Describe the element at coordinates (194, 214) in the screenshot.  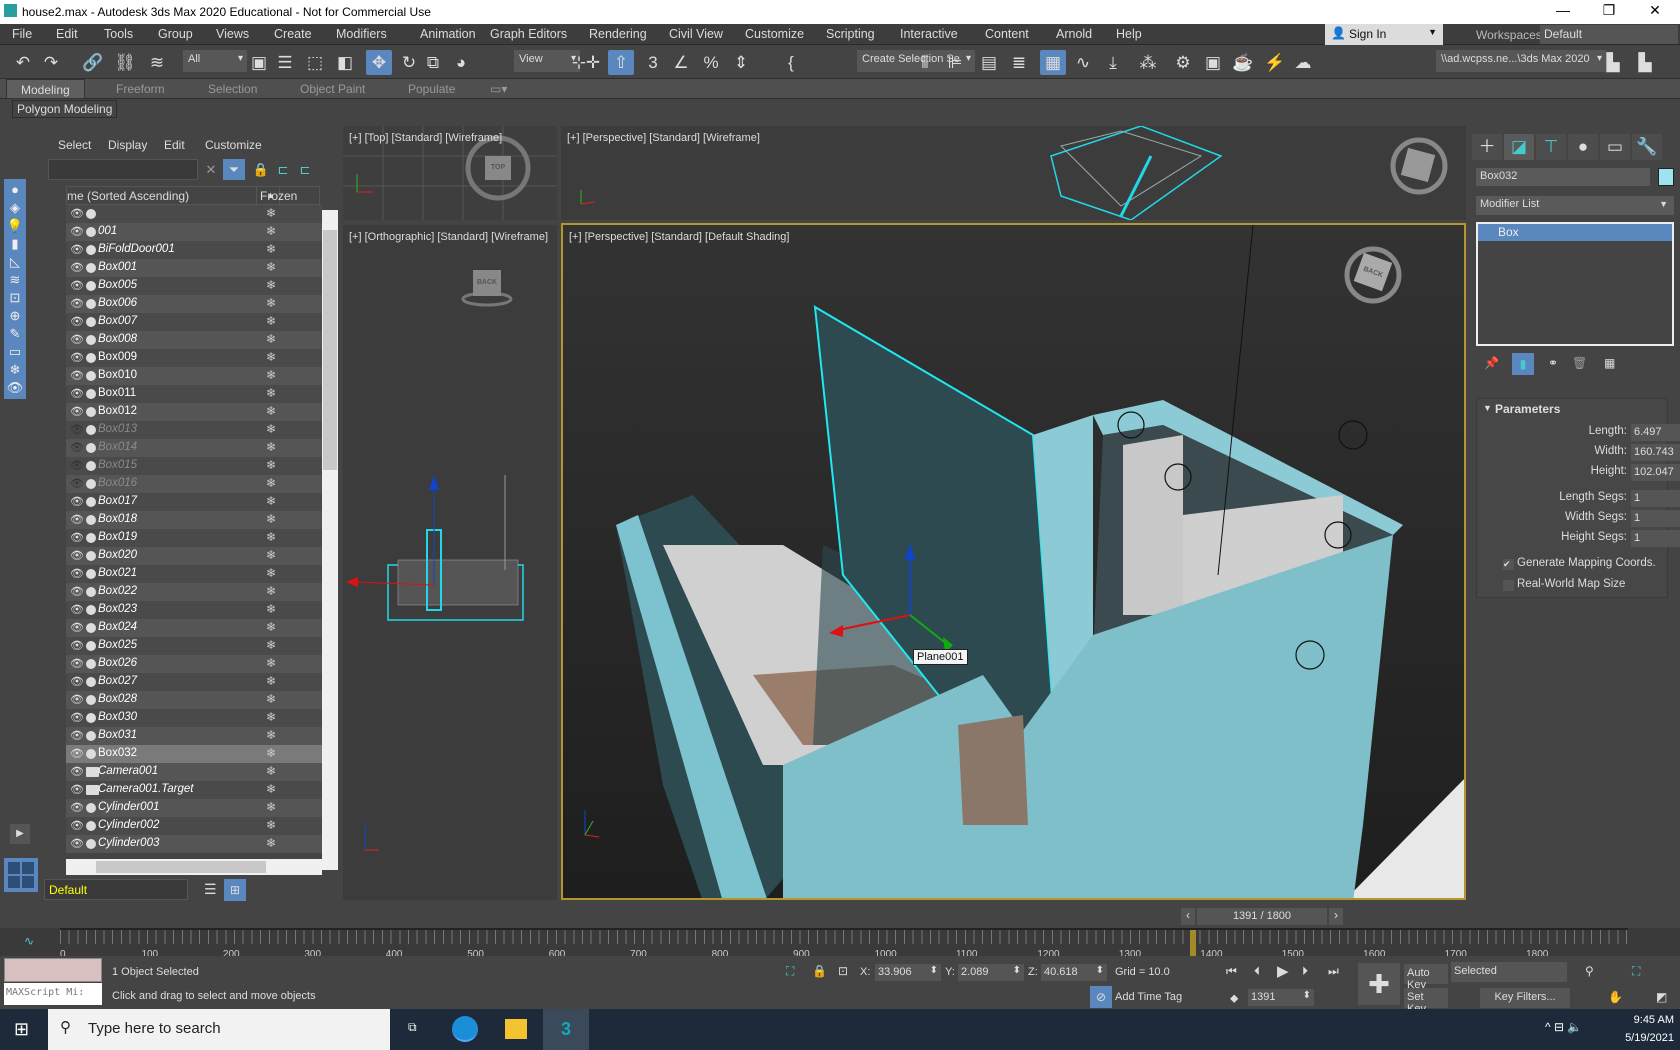
I see `table-row: 👁 ❄` at that location.